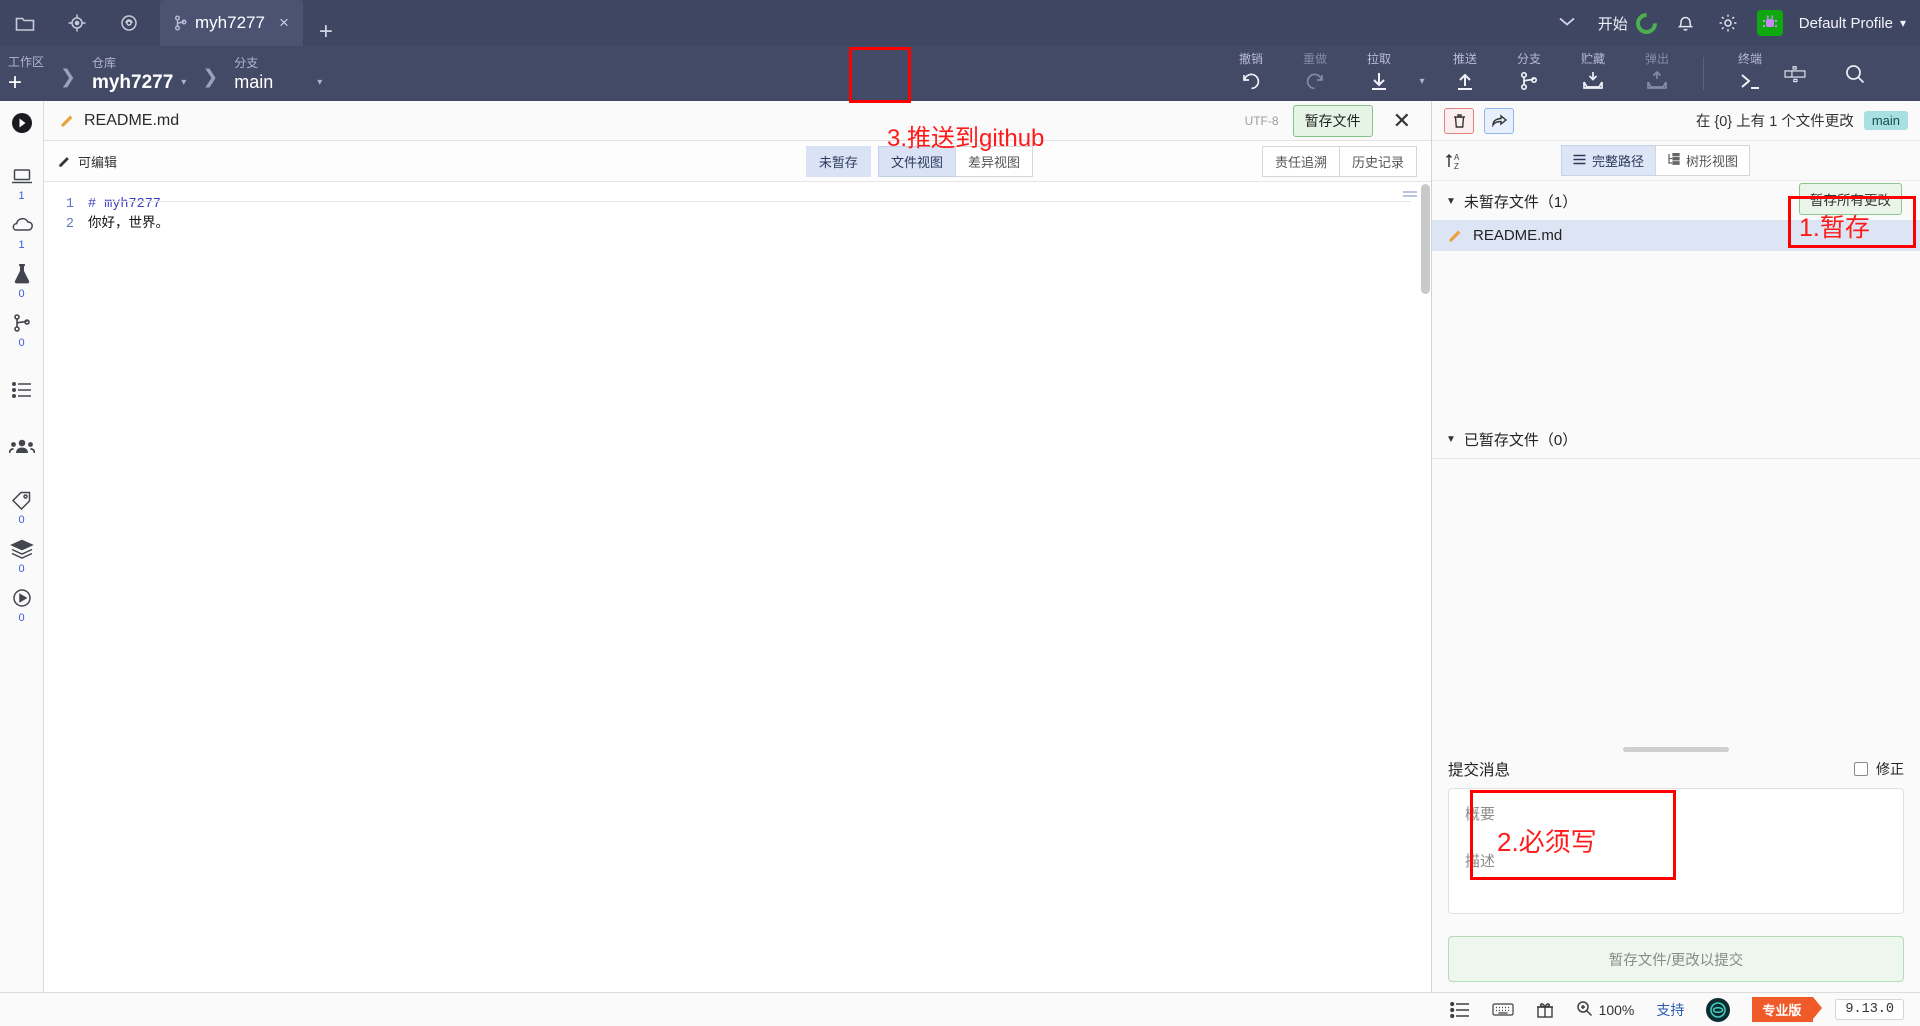 The height and width of the screenshot is (1026, 1920). I want to click on rail-item-play-circle, so click(22, 123).